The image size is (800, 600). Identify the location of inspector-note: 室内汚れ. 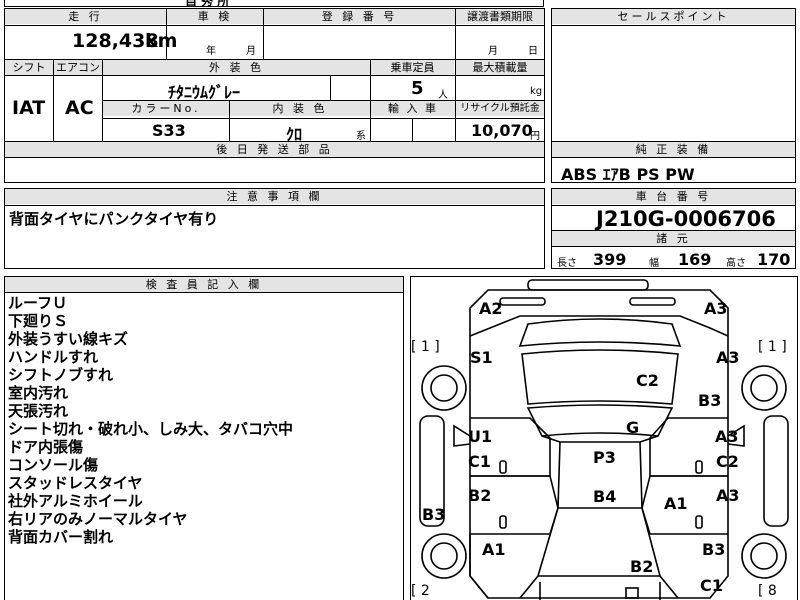
(38, 393).